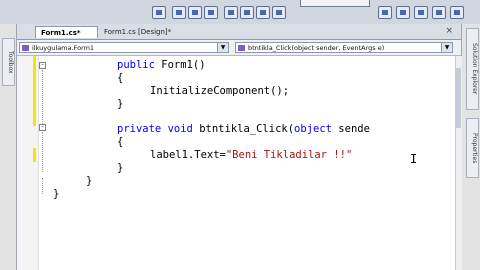  Describe the element at coordinates (239, 32) in the screenshot. I see `document-tab-strip: Form1.cs* Form1.cs [Design]* ×` at that location.